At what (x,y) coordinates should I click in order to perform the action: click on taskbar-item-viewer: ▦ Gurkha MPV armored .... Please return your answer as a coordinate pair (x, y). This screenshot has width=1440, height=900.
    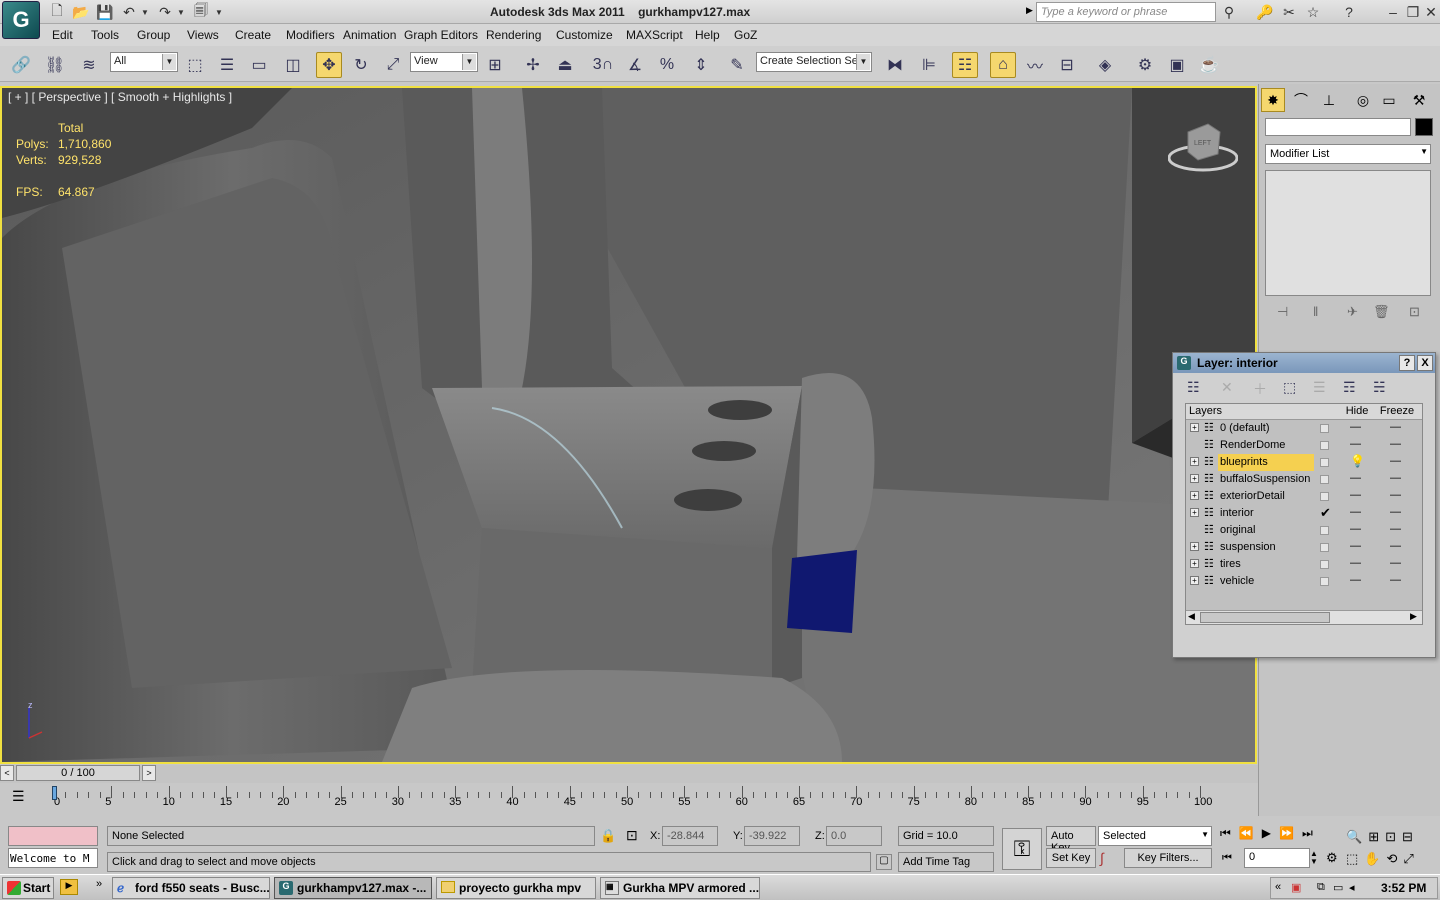
    Looking at the image, I should click on (680, 888).